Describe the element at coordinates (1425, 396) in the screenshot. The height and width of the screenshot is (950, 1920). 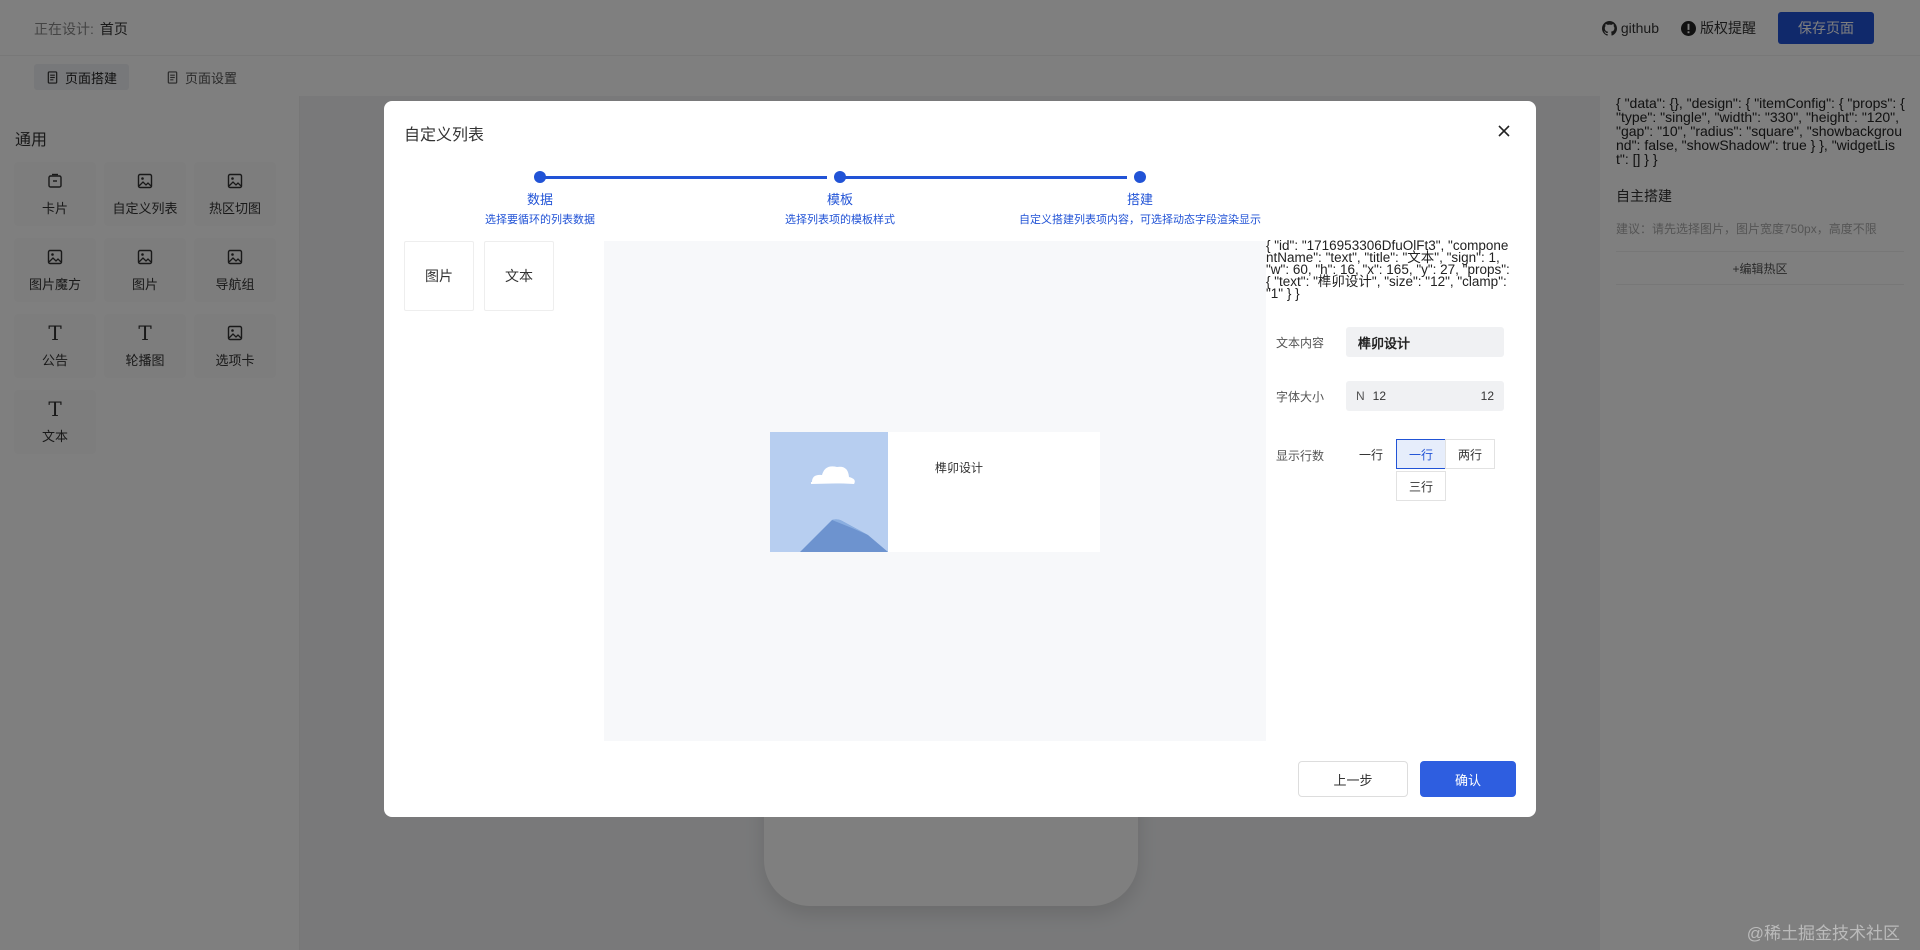
I see `font-size-input: N 12 12` at that location.